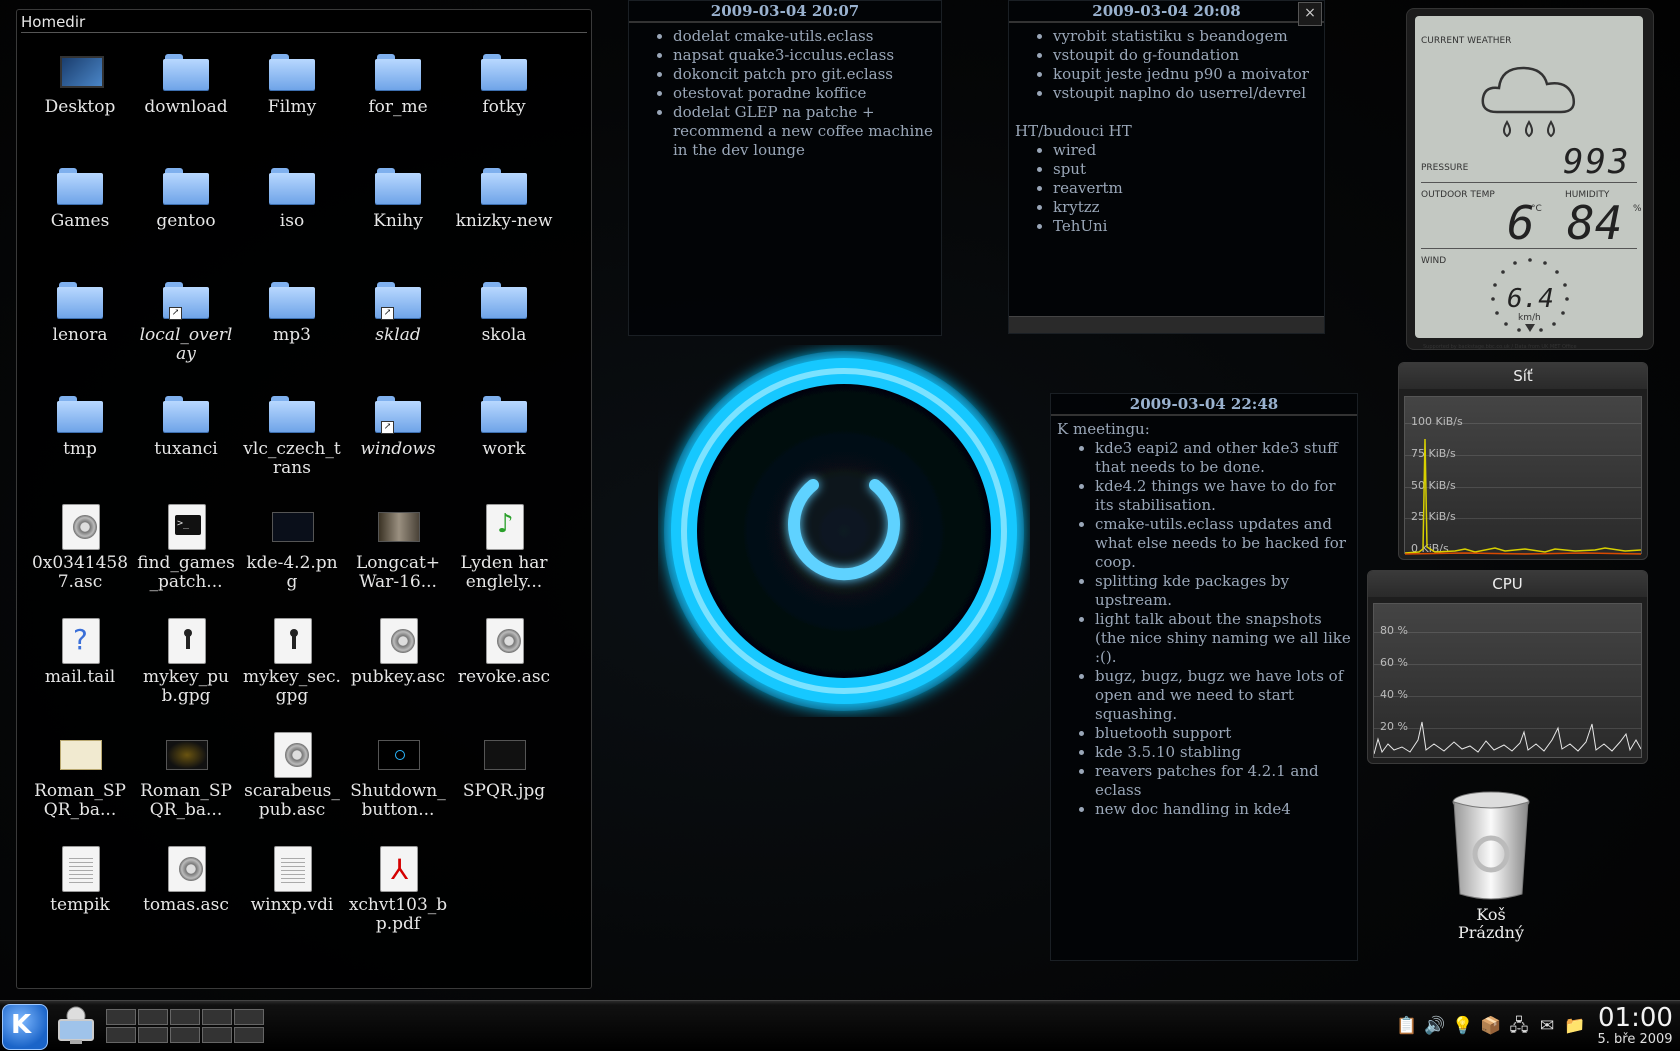 The width and height of the screenshot is (1680, 1051). I want to click on file-item: gentoo, so click(186, 219).